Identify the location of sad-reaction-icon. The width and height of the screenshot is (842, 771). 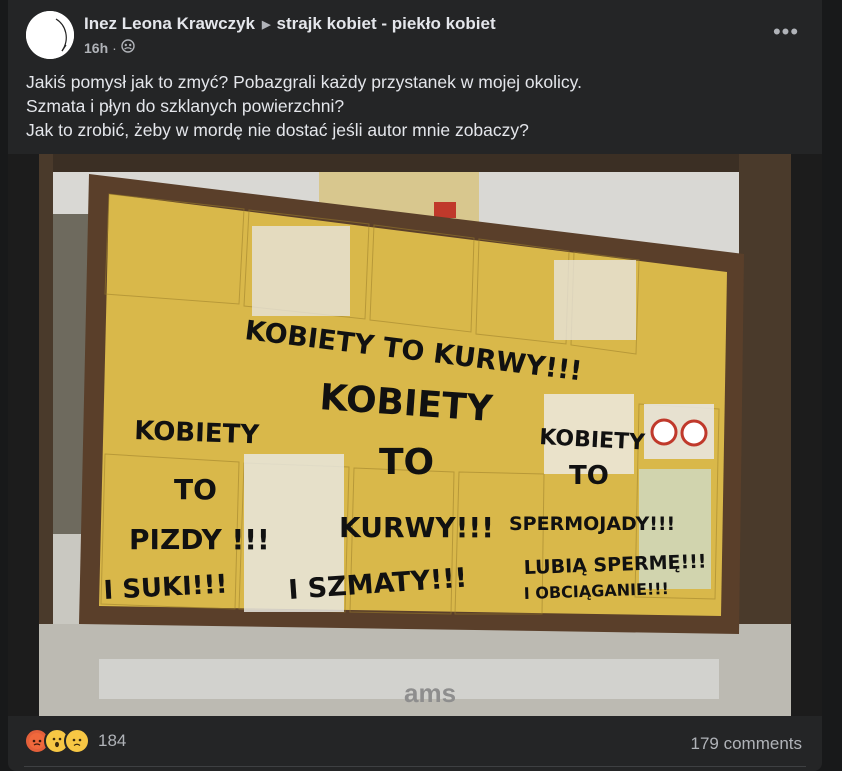
(77, 741).